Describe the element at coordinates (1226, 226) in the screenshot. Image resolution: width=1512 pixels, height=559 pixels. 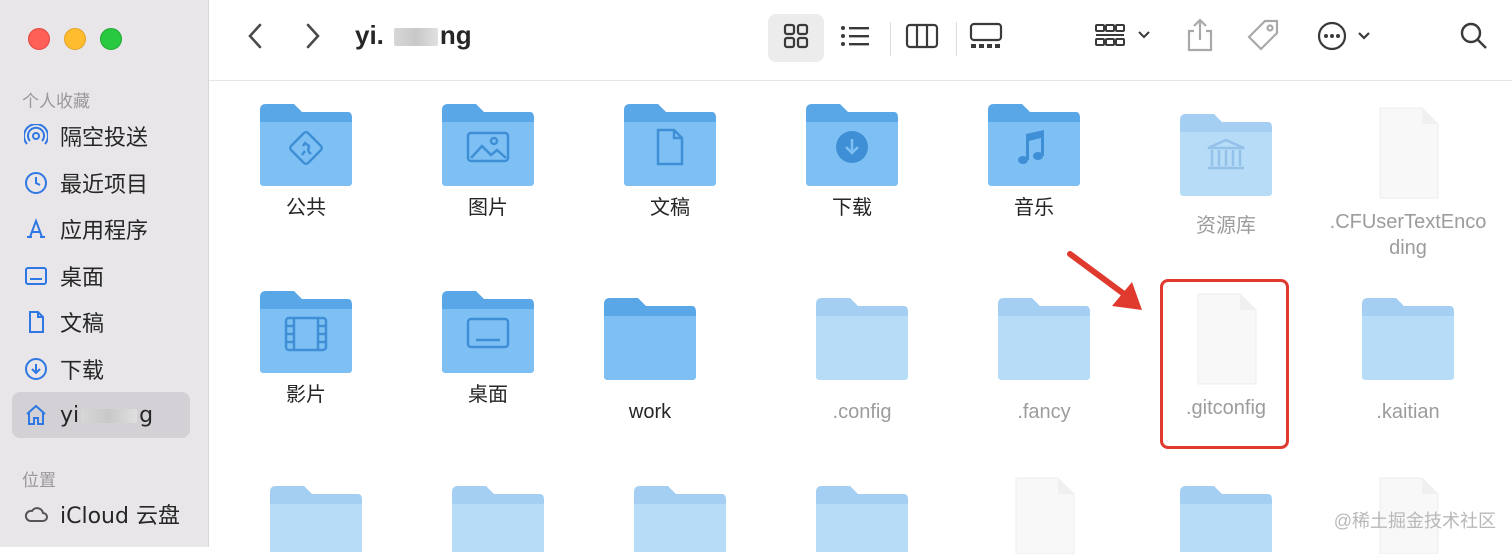
I see `file-item-label: 资源库` at that location.